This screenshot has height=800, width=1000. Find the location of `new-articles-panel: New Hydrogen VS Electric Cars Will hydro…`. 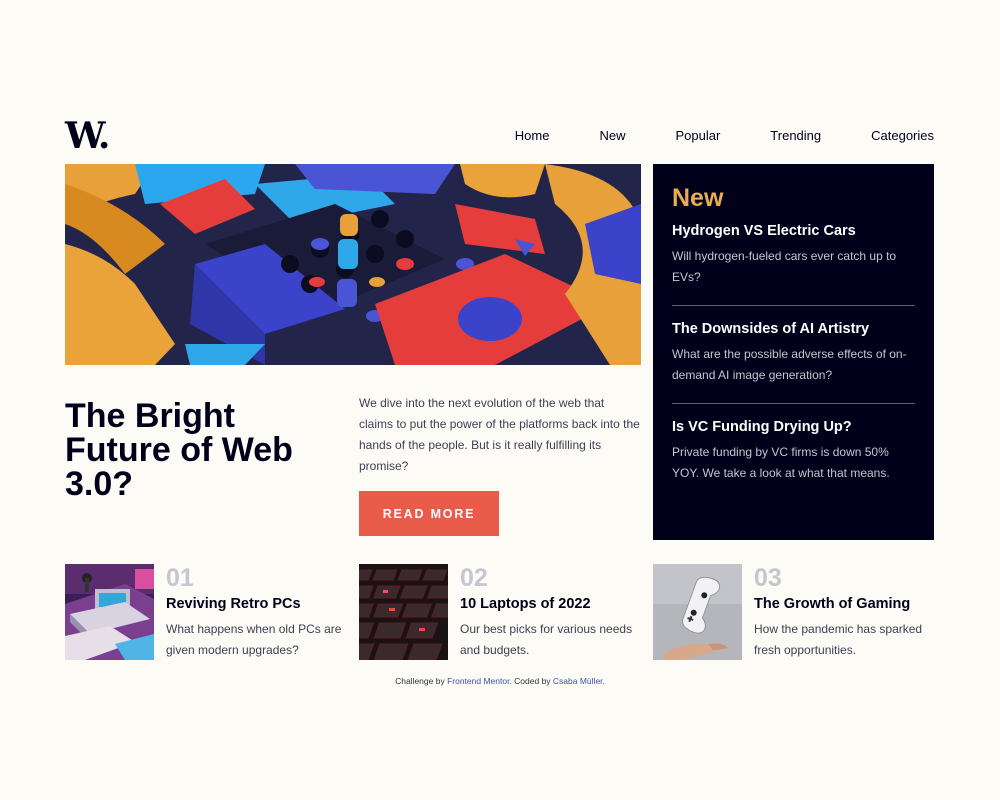

new-articles-panel: New Hydrogen VS Electric Cars Will hydro… is located at coordinates (793, 352).